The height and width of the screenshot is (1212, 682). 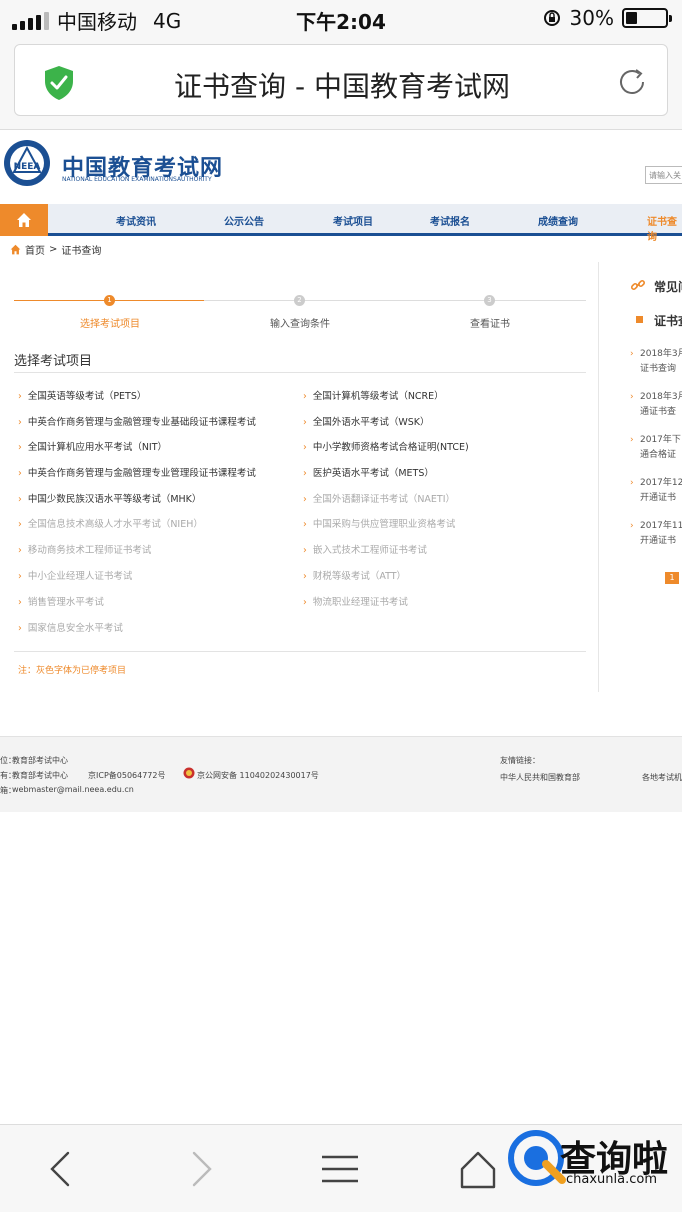 I want to click on section-divider, so click(x=300, y=372).